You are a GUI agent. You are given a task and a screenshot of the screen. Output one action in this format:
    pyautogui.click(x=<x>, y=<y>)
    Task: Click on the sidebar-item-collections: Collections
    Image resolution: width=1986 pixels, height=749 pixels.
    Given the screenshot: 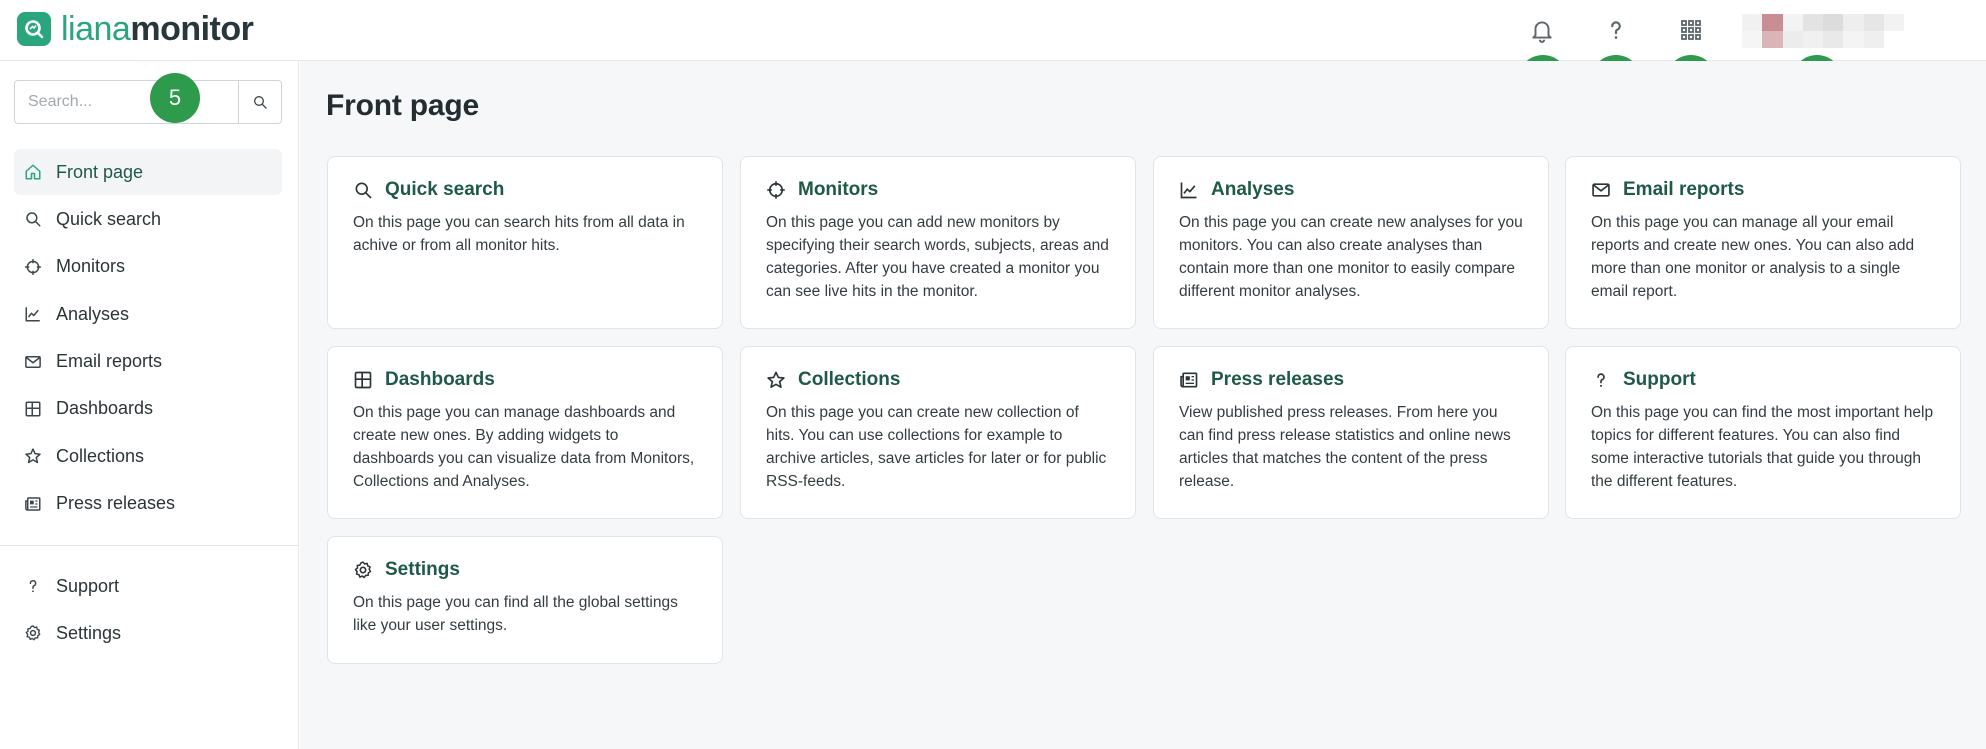 What is the action you would take?
    pyautogui.click(x=148, y=456)
    